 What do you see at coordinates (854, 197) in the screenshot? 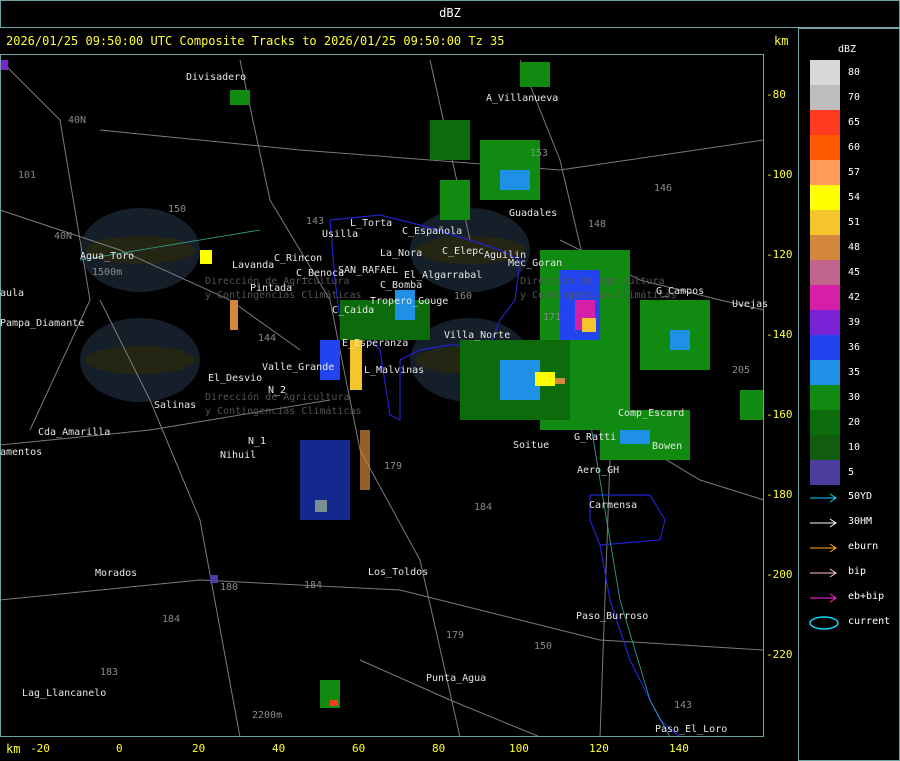
I see `legend-value: 54` at bounding box center [854, 197].